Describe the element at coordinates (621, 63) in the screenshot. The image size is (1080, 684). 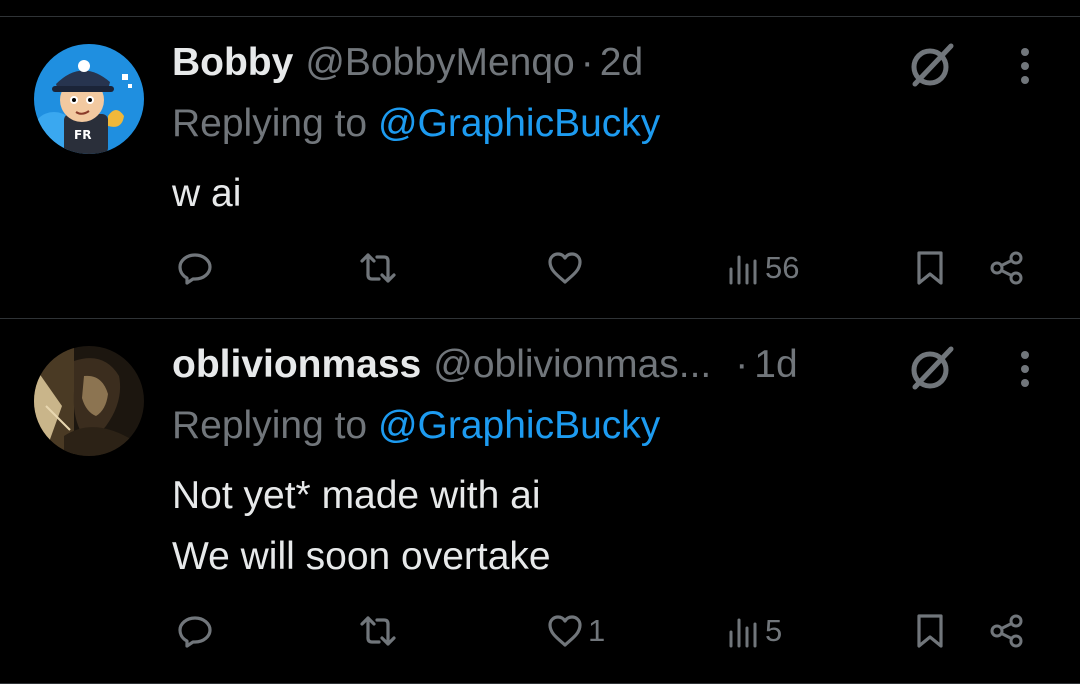
I see `timestamp: 2d` at that location.